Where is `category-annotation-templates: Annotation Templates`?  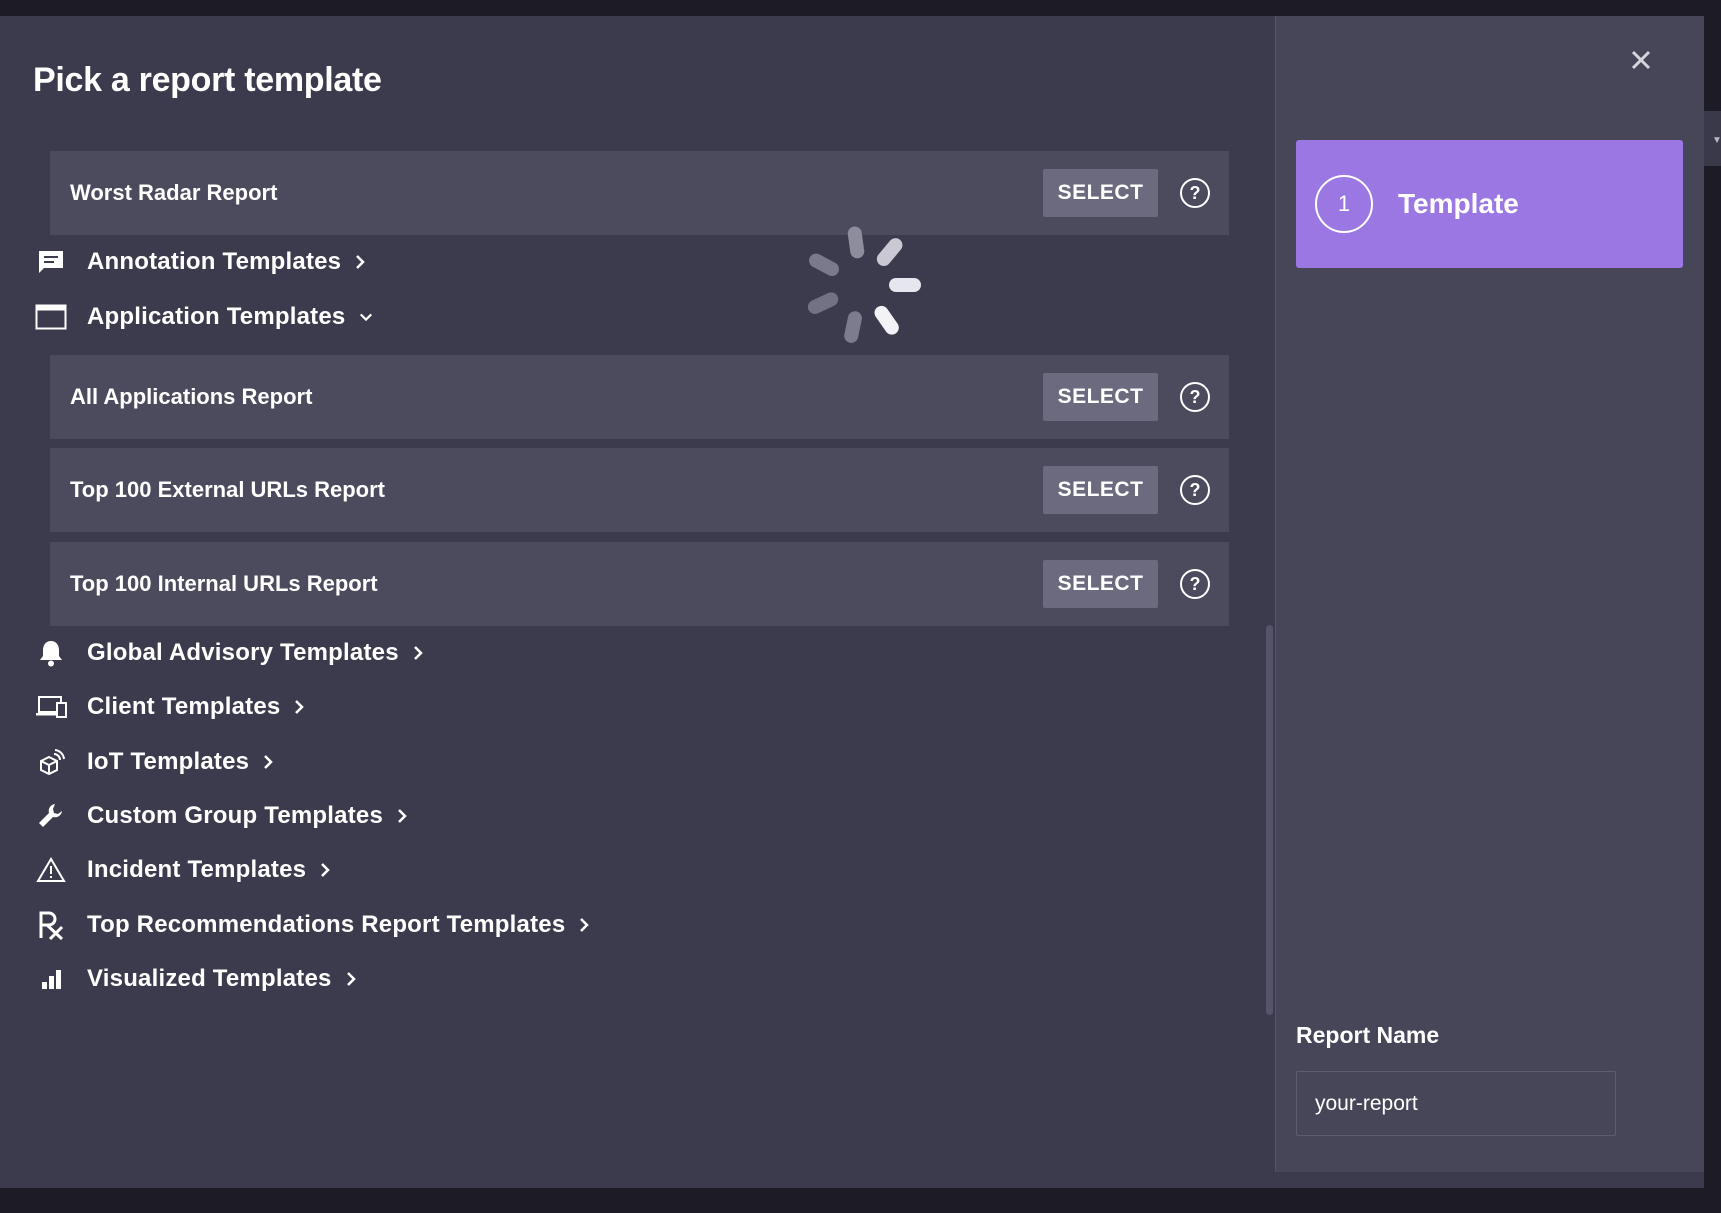
category-annotation-templates: Annotation Templates is located at coordinates (201, 262).